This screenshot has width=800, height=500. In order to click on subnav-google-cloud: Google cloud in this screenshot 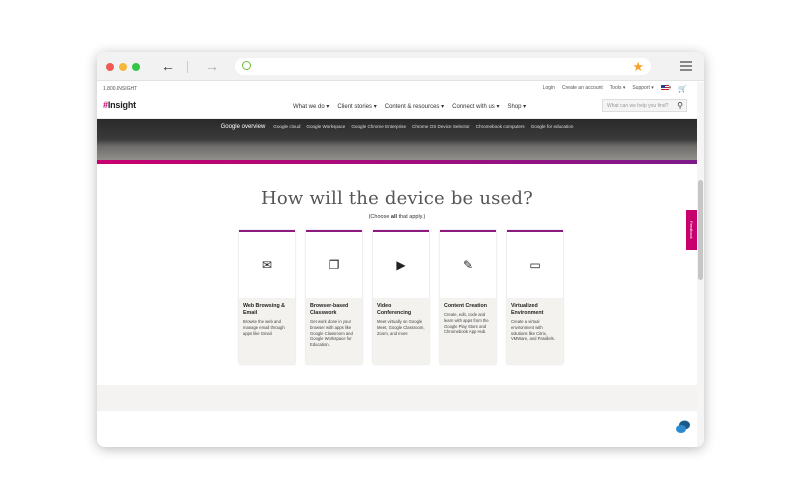, I will do `click(286, 127)`.